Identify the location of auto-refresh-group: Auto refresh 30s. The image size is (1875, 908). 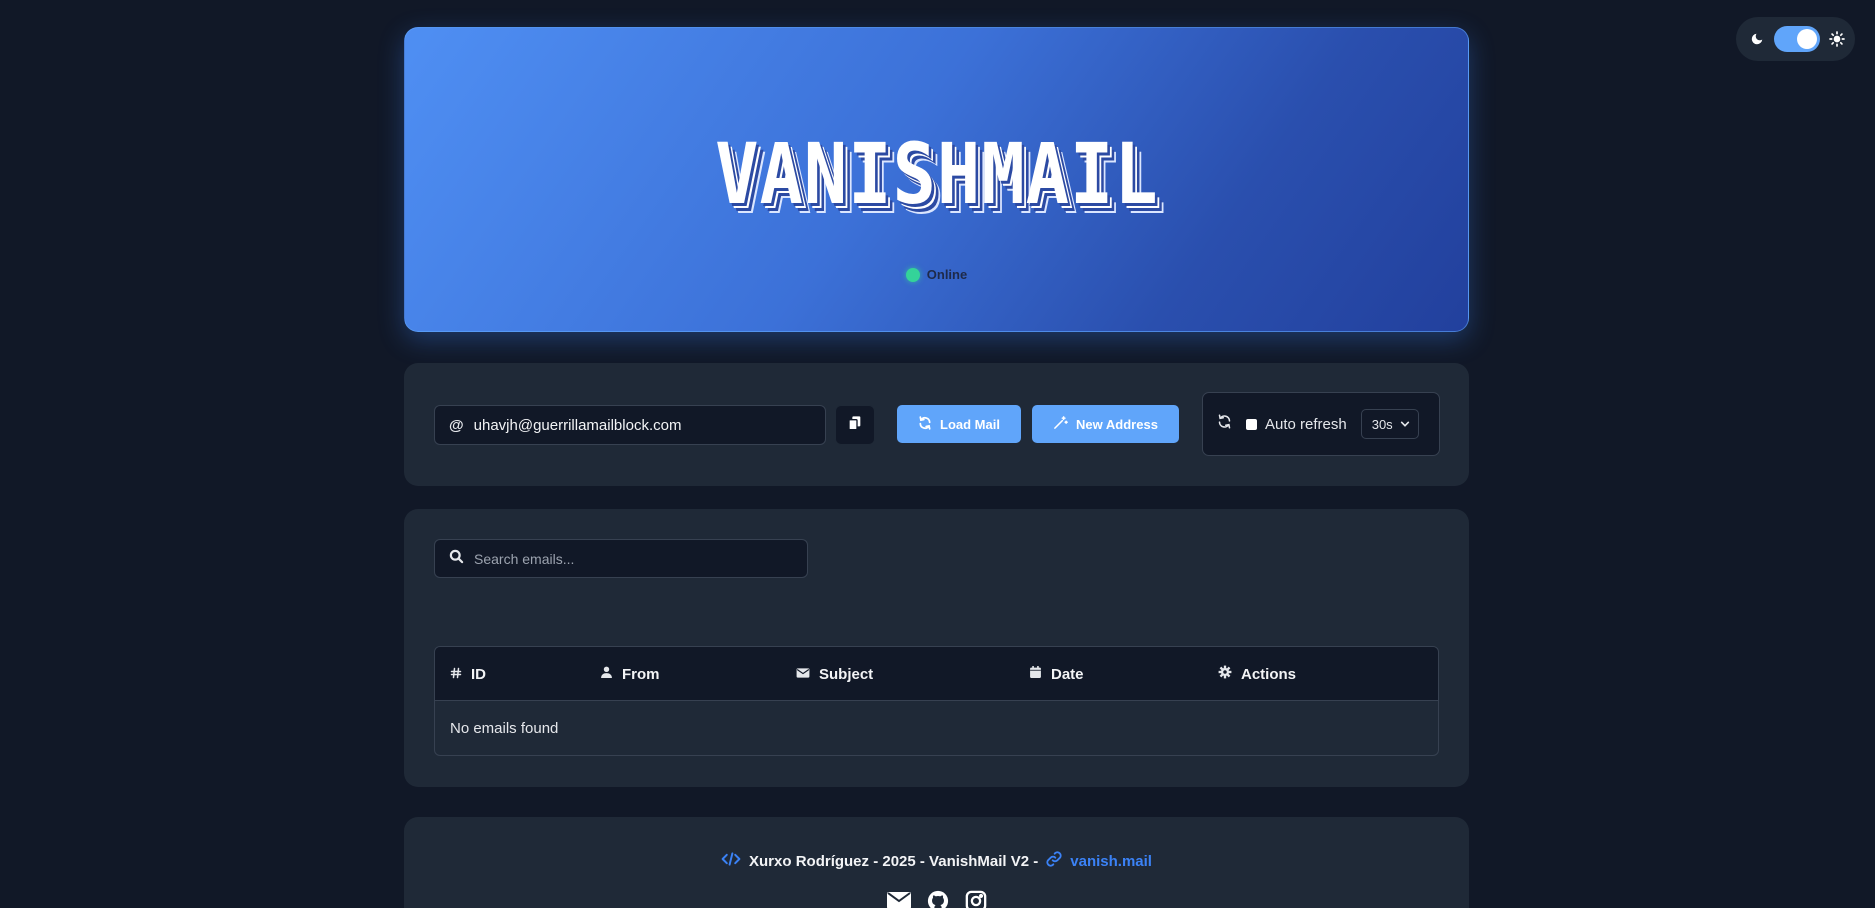
(1321, 424).